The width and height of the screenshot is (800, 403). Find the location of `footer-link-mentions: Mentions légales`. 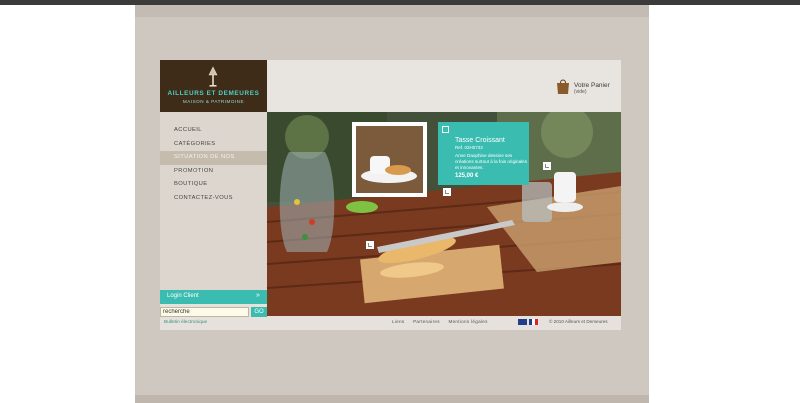

footer-link-mentions: Mentions légales is located at coordinates (467, 321).